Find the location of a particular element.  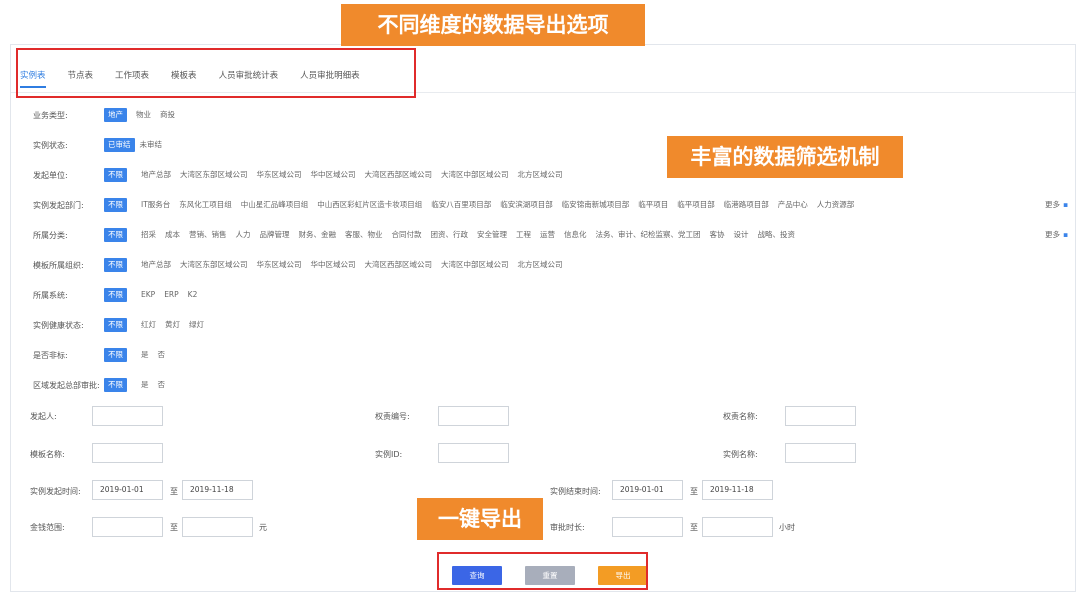

amount-to-input is located at coordinates (217, 527).